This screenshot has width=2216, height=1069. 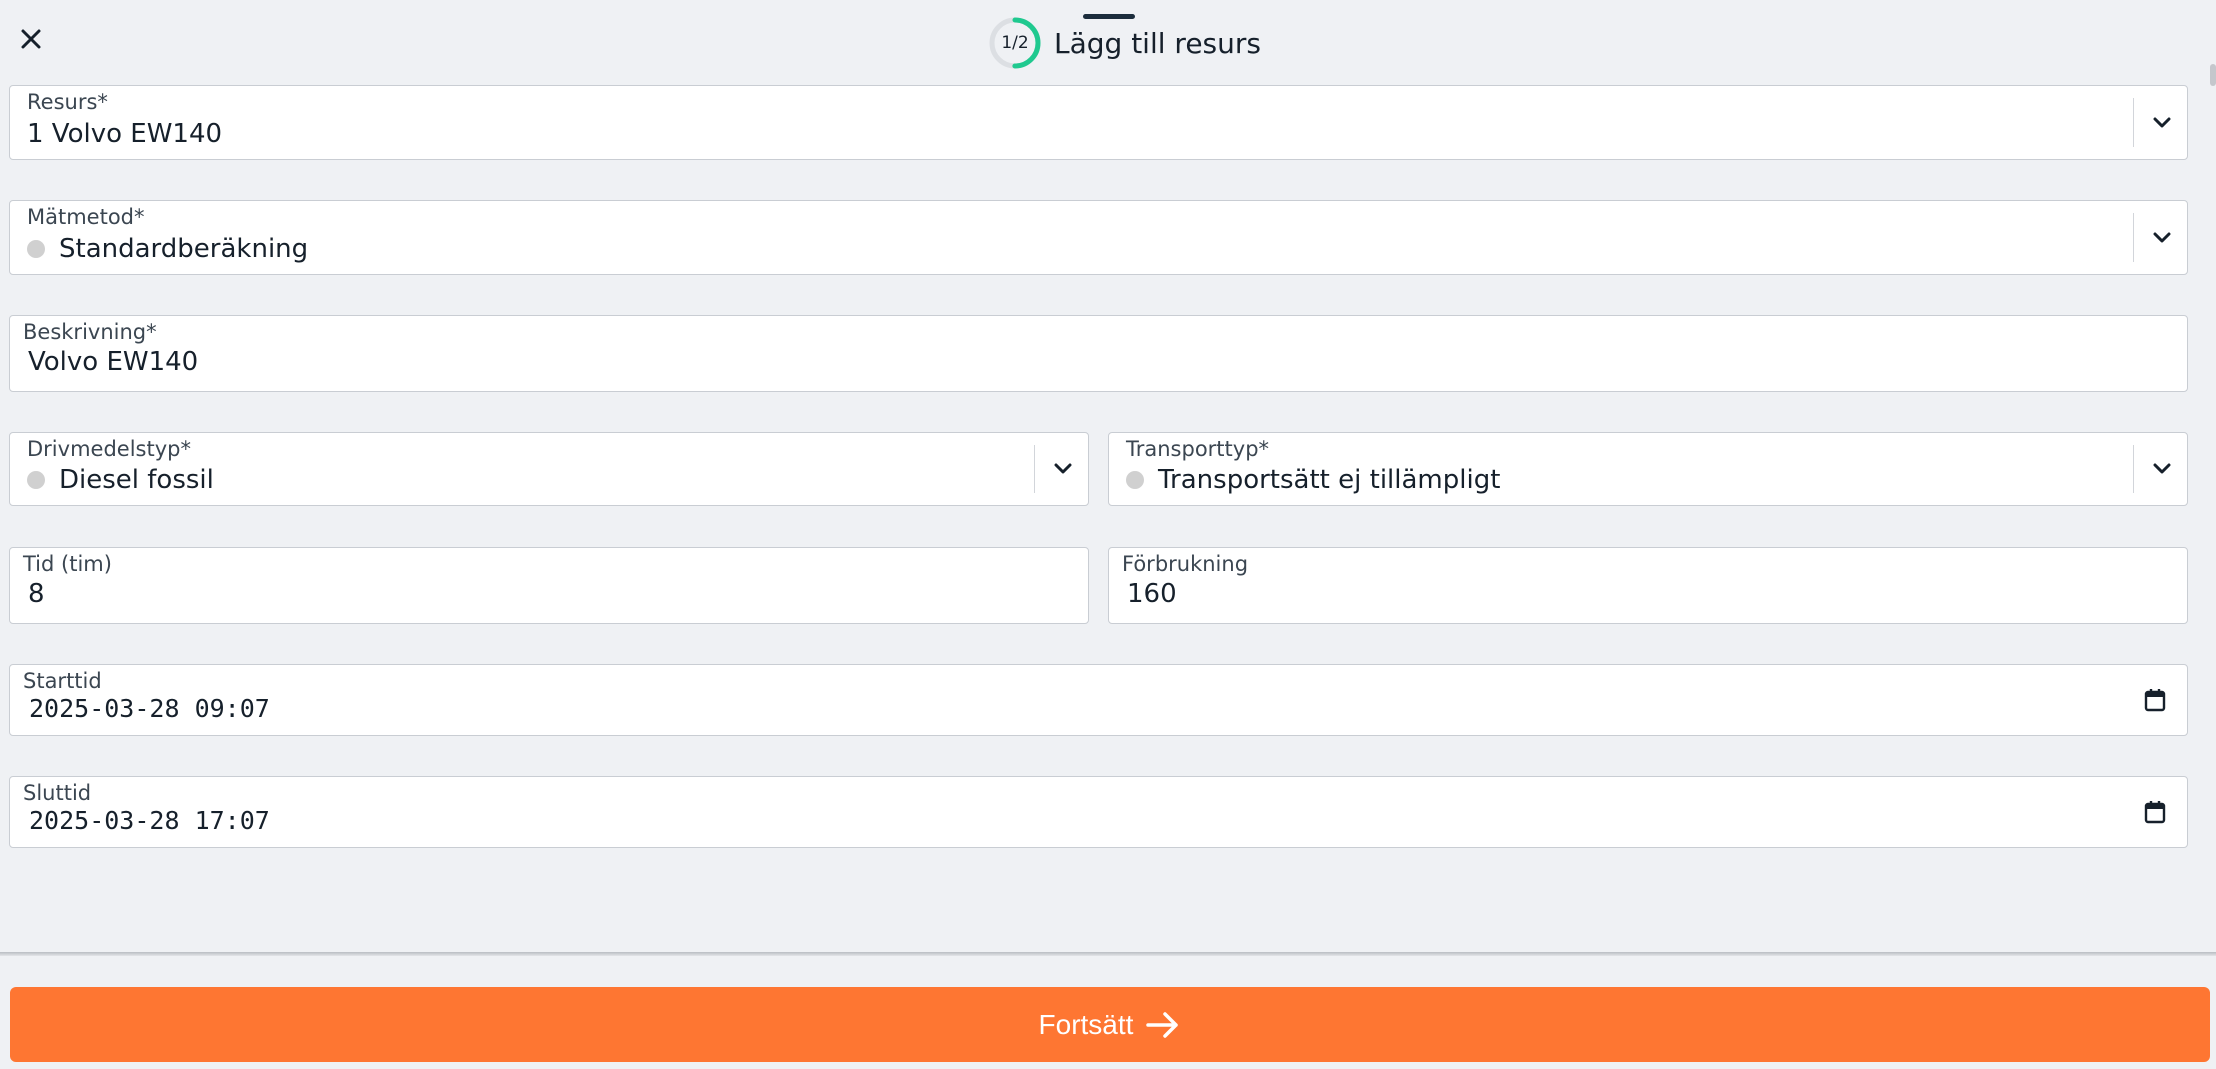 What do you see at coordinates (62, 681) in the screenshot?
I see `start-time-label: Starttid` at bounding box center [62, 681].